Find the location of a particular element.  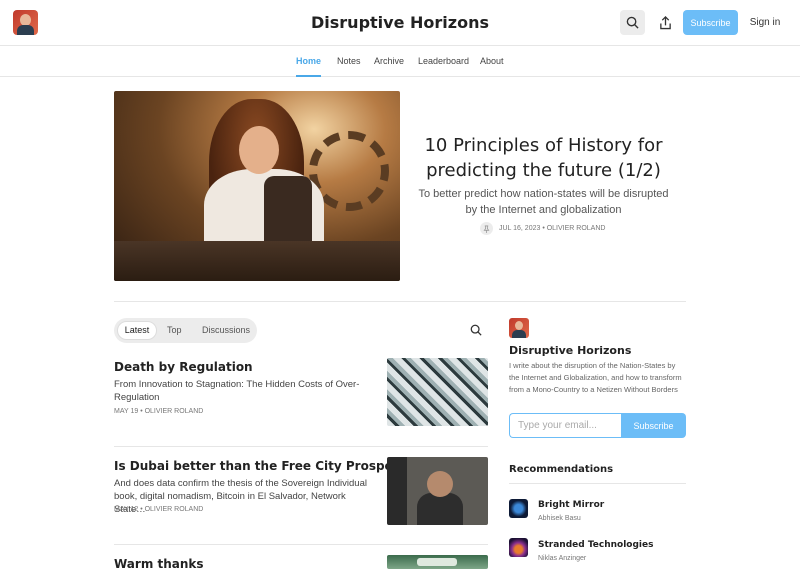

thumb-person-head is located at coordinates (440, 484).